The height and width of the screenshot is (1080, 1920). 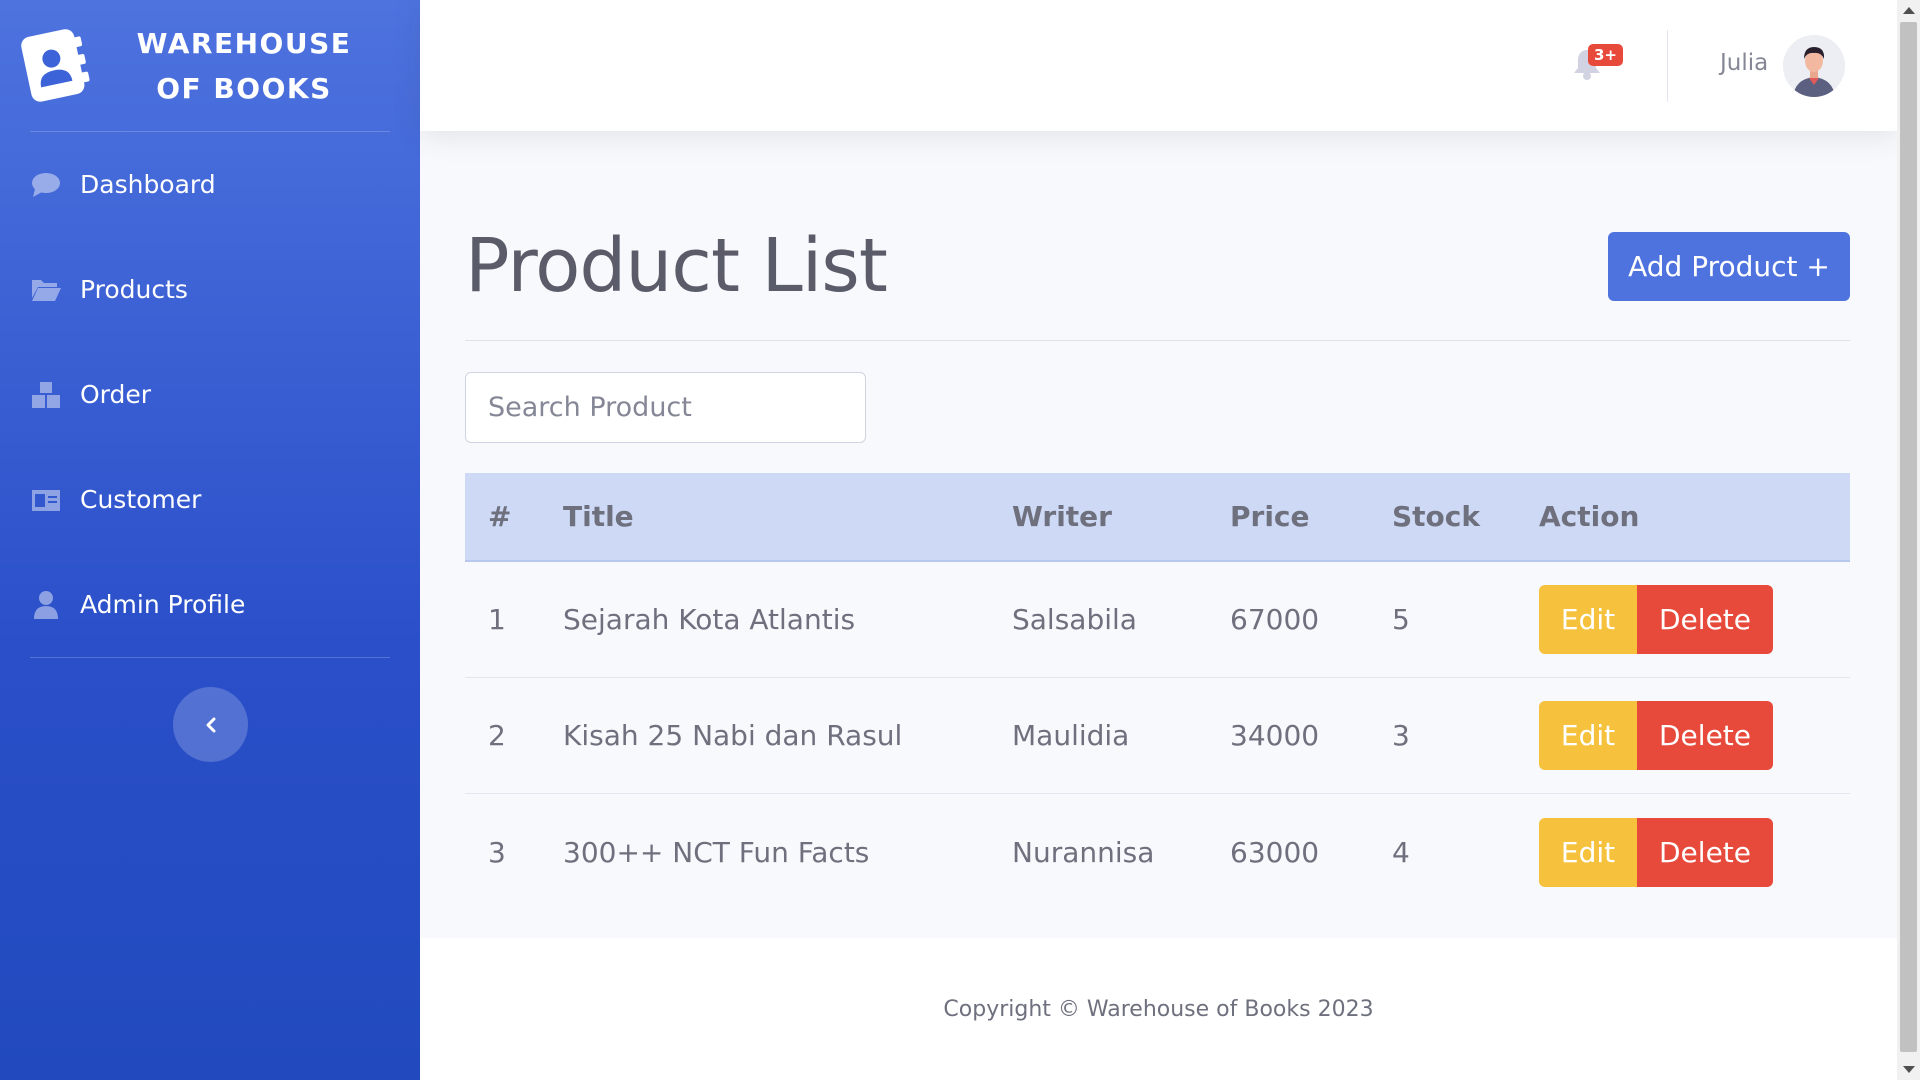 I want to click on column-header-title: Title, so click(x=598, y=516).